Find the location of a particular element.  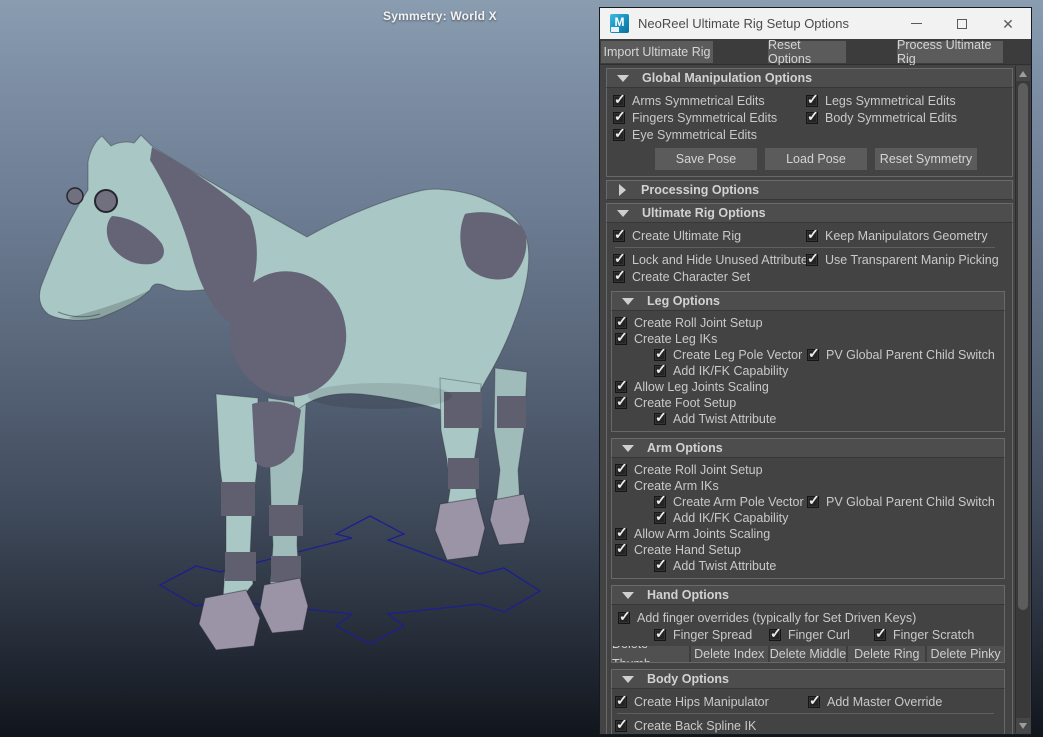

titlebar: M NeoReel Ultimate Rig Setup Options ✕ is located at coordinates (815, 23).